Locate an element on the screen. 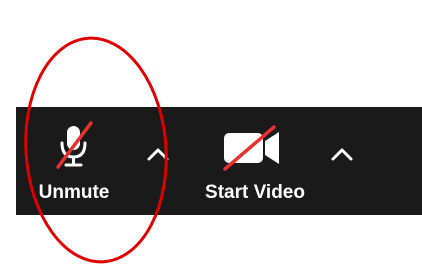  start-video-label: Start Video is located at coordinates (255, 192).